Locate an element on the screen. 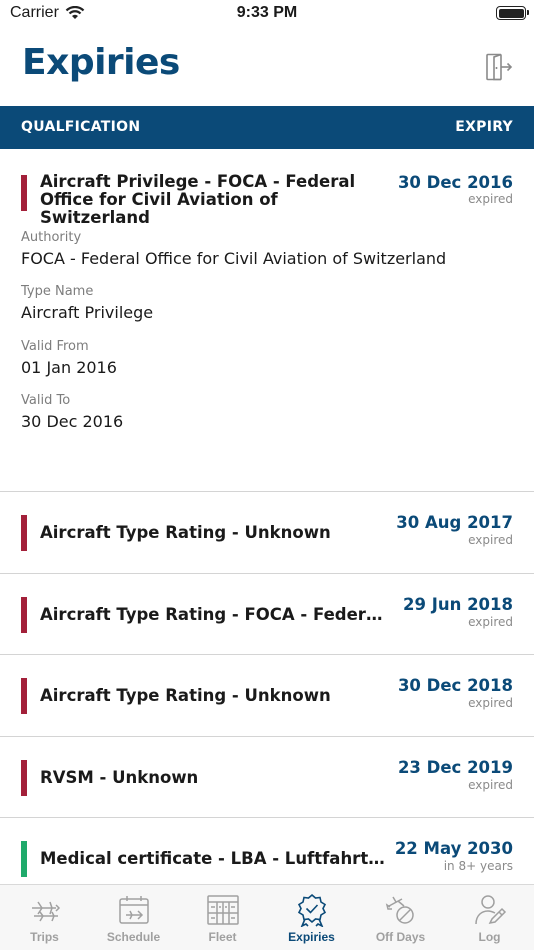 The width and height of the screenshot is (534, 950). authority-label: Authority is located at coordinates (51, 237).